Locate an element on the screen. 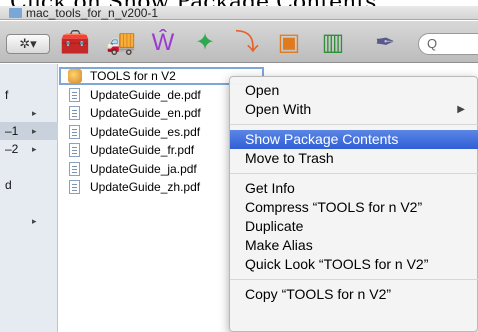 The width and height of the screenshot is (478, 332). file-name: UpdateGuide_zh.pdf is located at coordinates (145, 187).